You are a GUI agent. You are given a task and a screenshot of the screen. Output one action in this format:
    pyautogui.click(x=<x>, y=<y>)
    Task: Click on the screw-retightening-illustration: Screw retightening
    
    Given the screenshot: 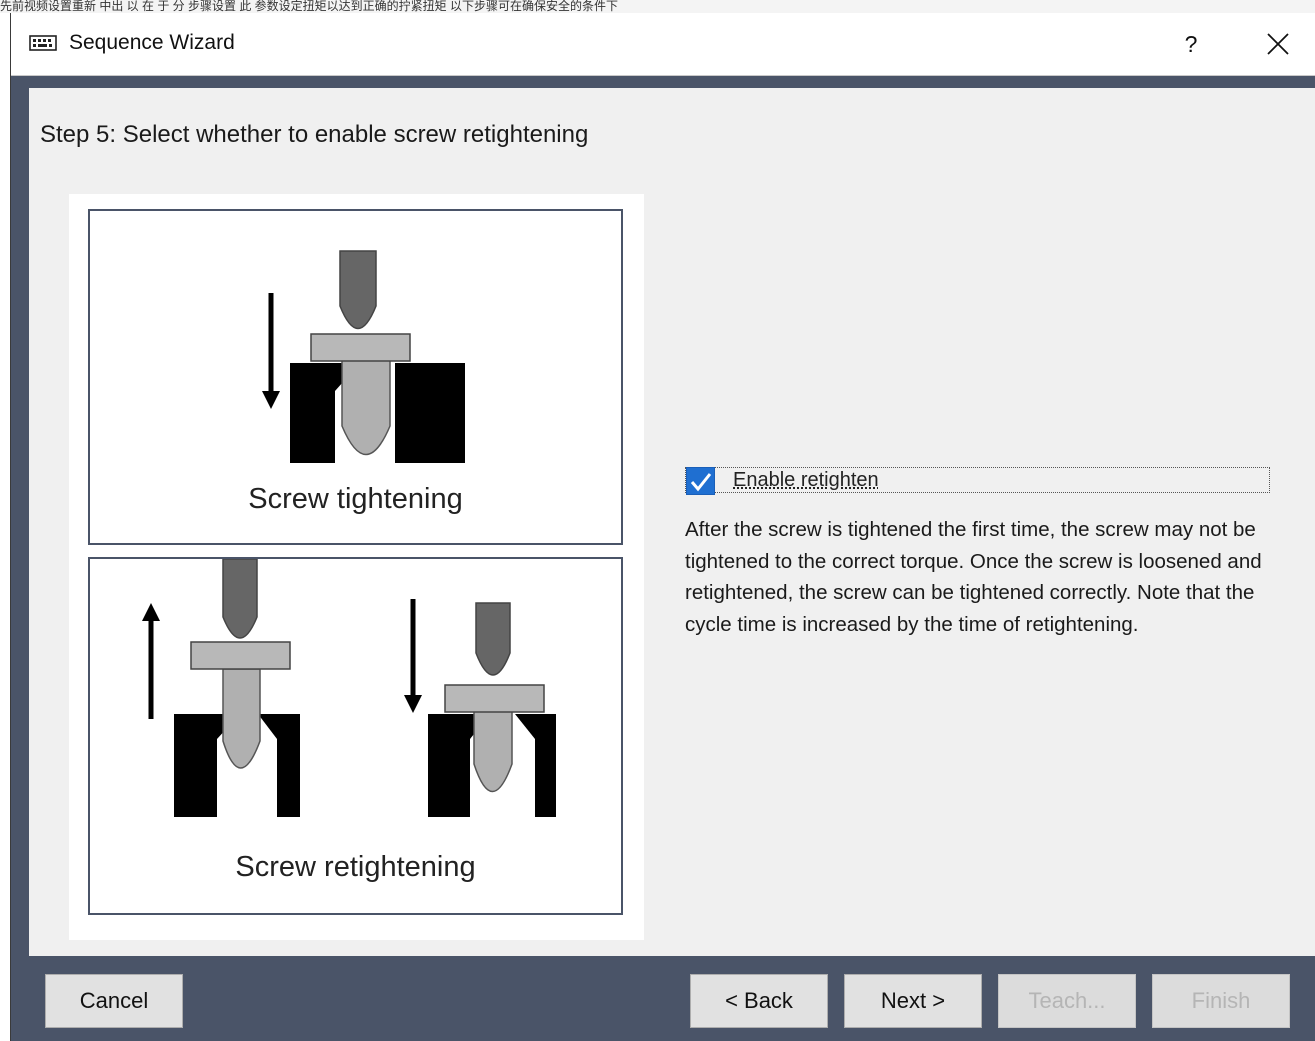 What is the action you would take?
    pyautogui.click(x=355, y=736)
    